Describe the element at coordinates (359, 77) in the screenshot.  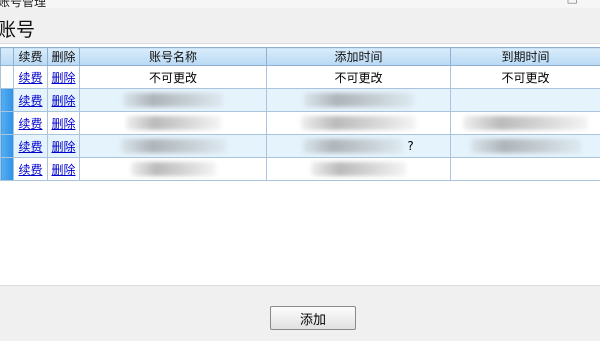
I see `added-time-cell: 不可更改` at that location.